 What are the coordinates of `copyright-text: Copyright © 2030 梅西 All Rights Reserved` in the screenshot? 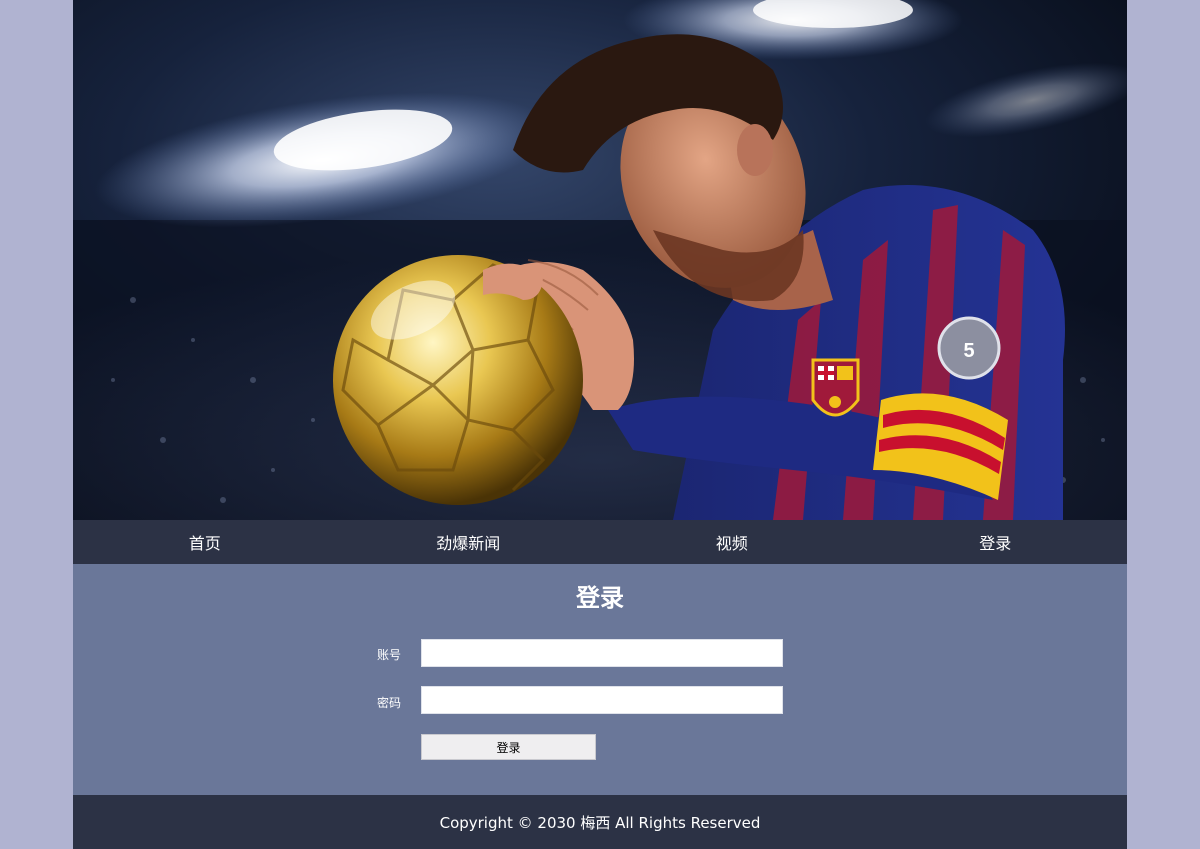 It's located at (600, 822).